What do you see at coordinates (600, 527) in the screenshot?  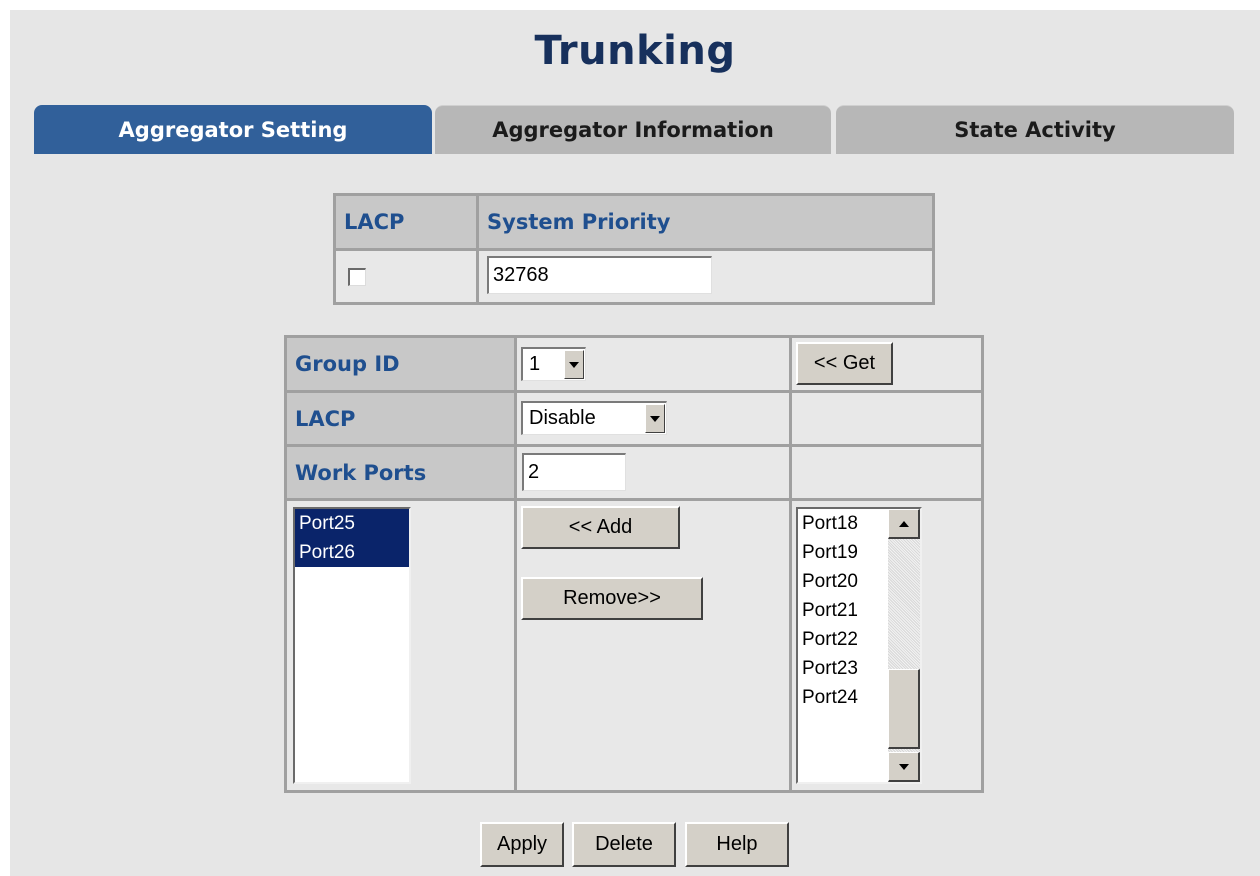 I see `add-button: << Add` at bounding box center [600, 527].